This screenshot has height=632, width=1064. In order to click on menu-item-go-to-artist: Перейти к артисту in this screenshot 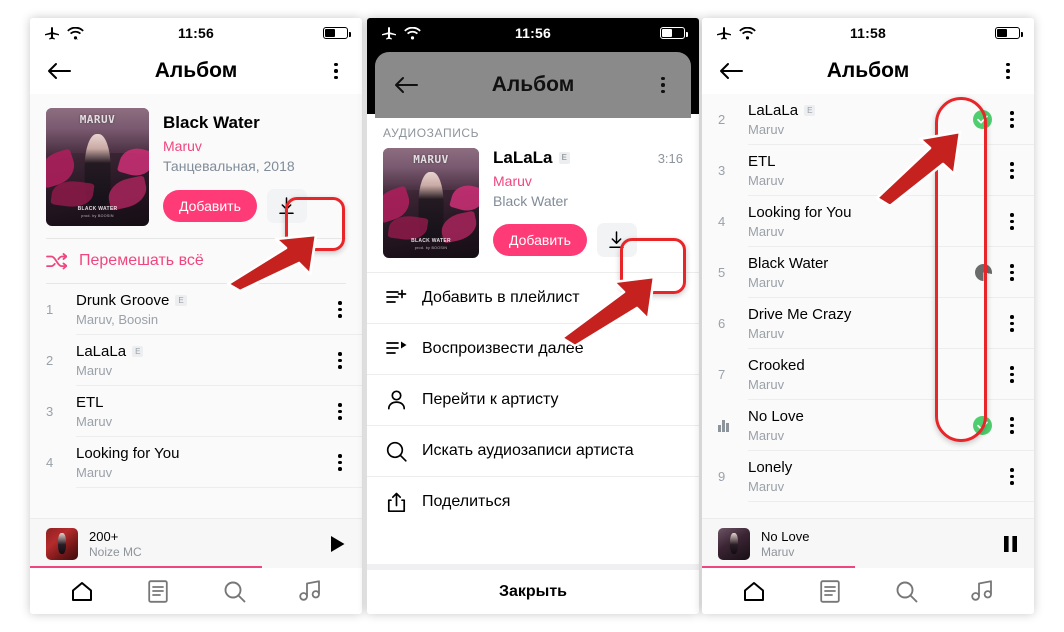, I will do `click(533, 399)`.